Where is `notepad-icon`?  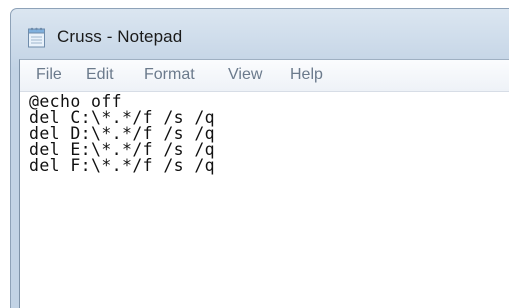
notepad-icon is located at coordinates (37, 37).